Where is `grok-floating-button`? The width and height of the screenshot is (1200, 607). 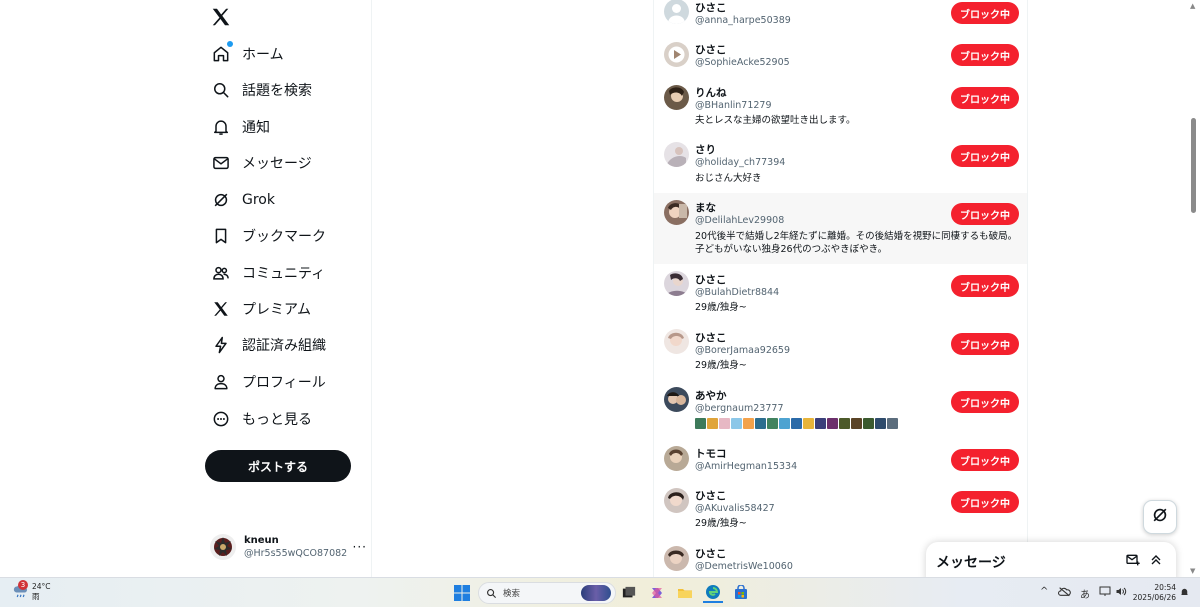 grok-floating-button is located at coordinates (1160, 517).